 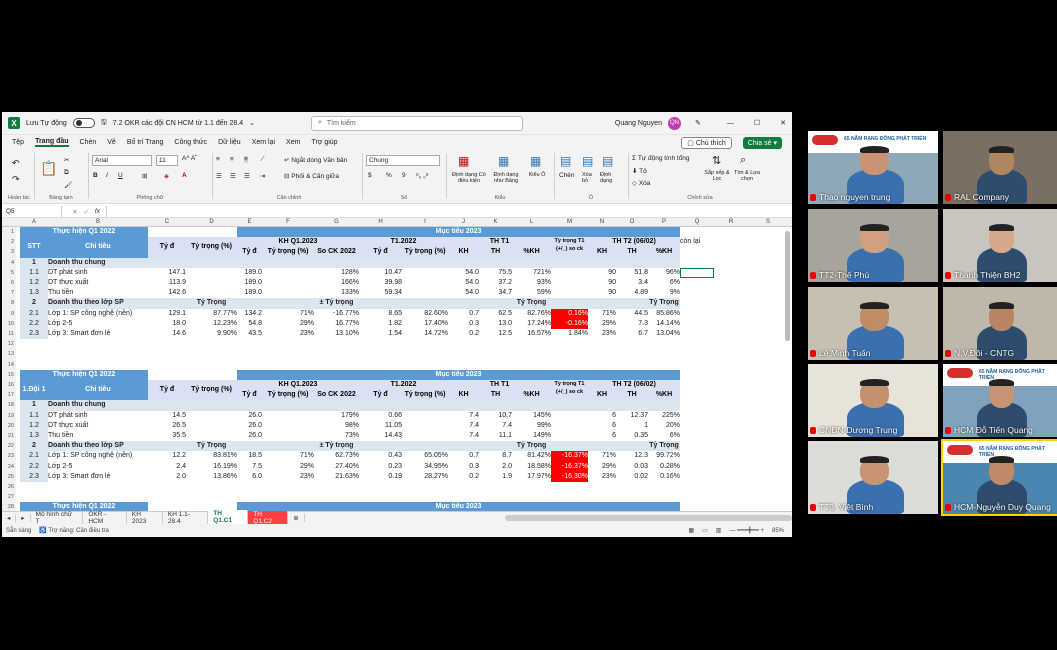 I want to click on header-th-t1: TH T1, so click(x=499, y=385).